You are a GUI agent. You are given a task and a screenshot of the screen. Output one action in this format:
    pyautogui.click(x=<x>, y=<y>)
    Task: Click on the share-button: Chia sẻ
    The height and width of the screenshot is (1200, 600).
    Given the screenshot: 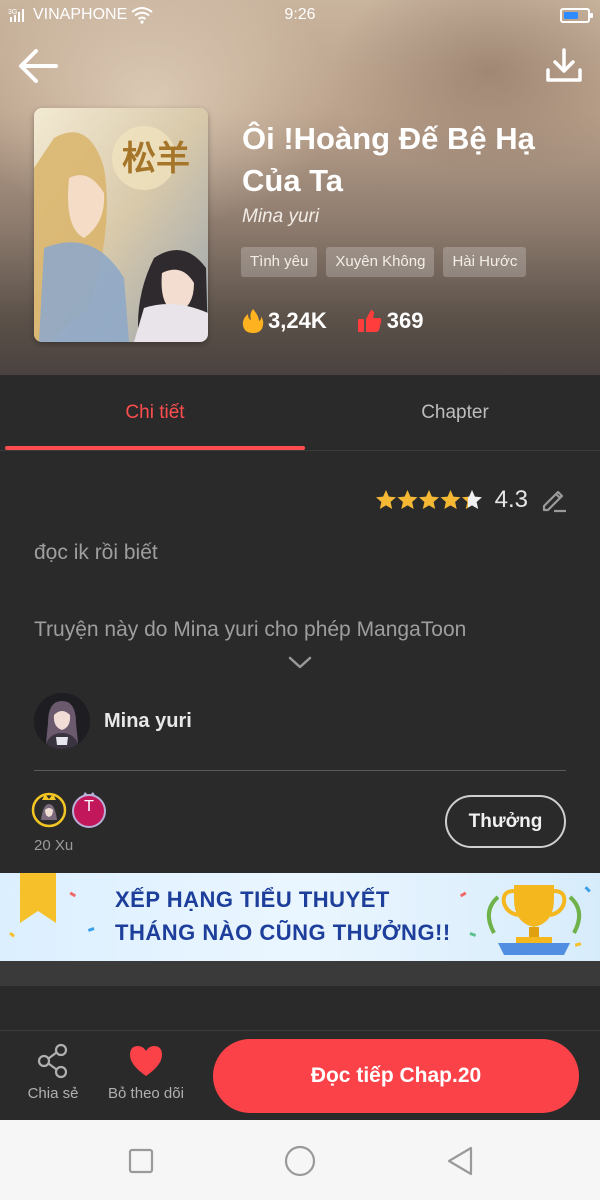 What is the action you would take?
    pyautogui.click(x=53, y=1072)
    